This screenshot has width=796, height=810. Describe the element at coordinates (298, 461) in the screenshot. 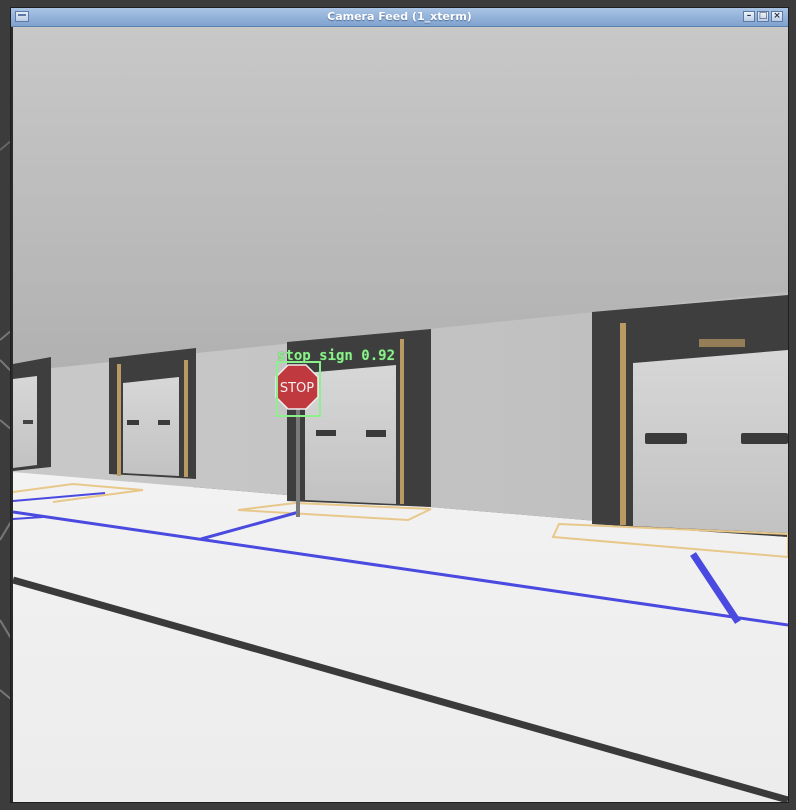

I see `stop-sign-pole` at that location.